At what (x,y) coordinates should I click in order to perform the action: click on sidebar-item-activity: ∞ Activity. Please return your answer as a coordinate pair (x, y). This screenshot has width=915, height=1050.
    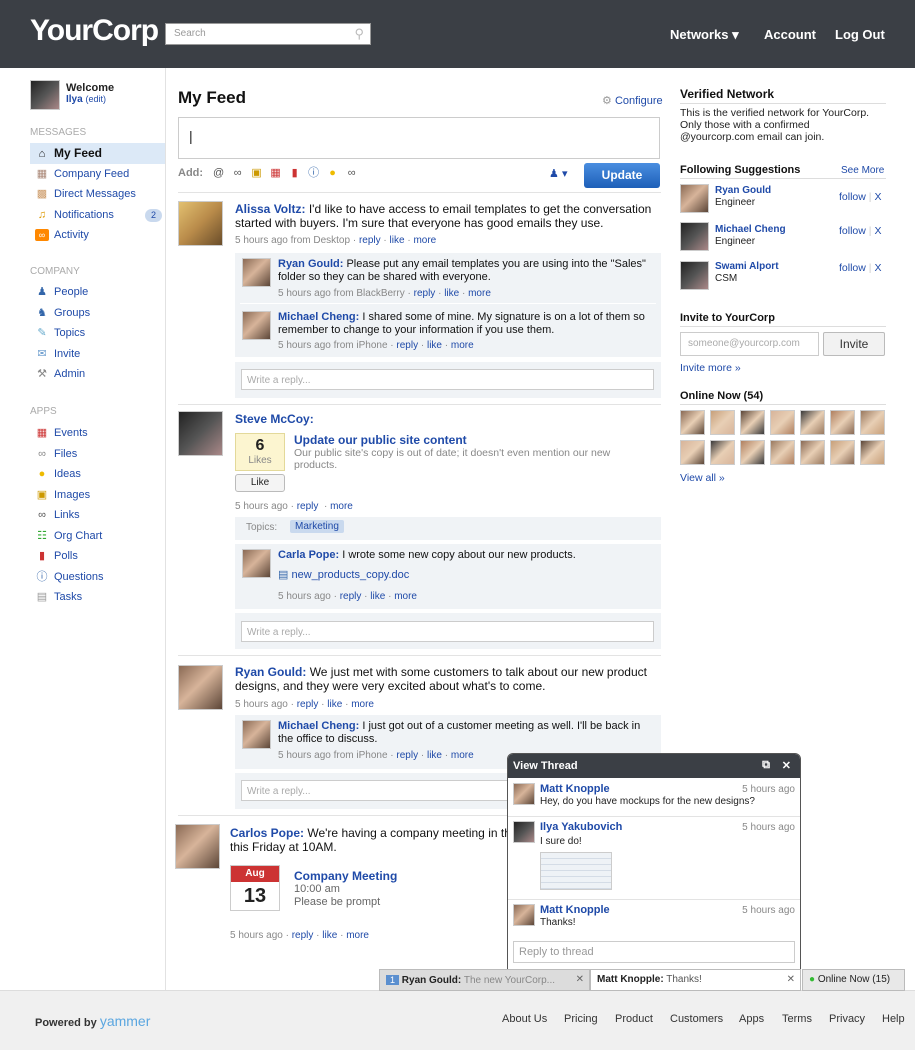
    Looking at the image, I should click on (97, 235).